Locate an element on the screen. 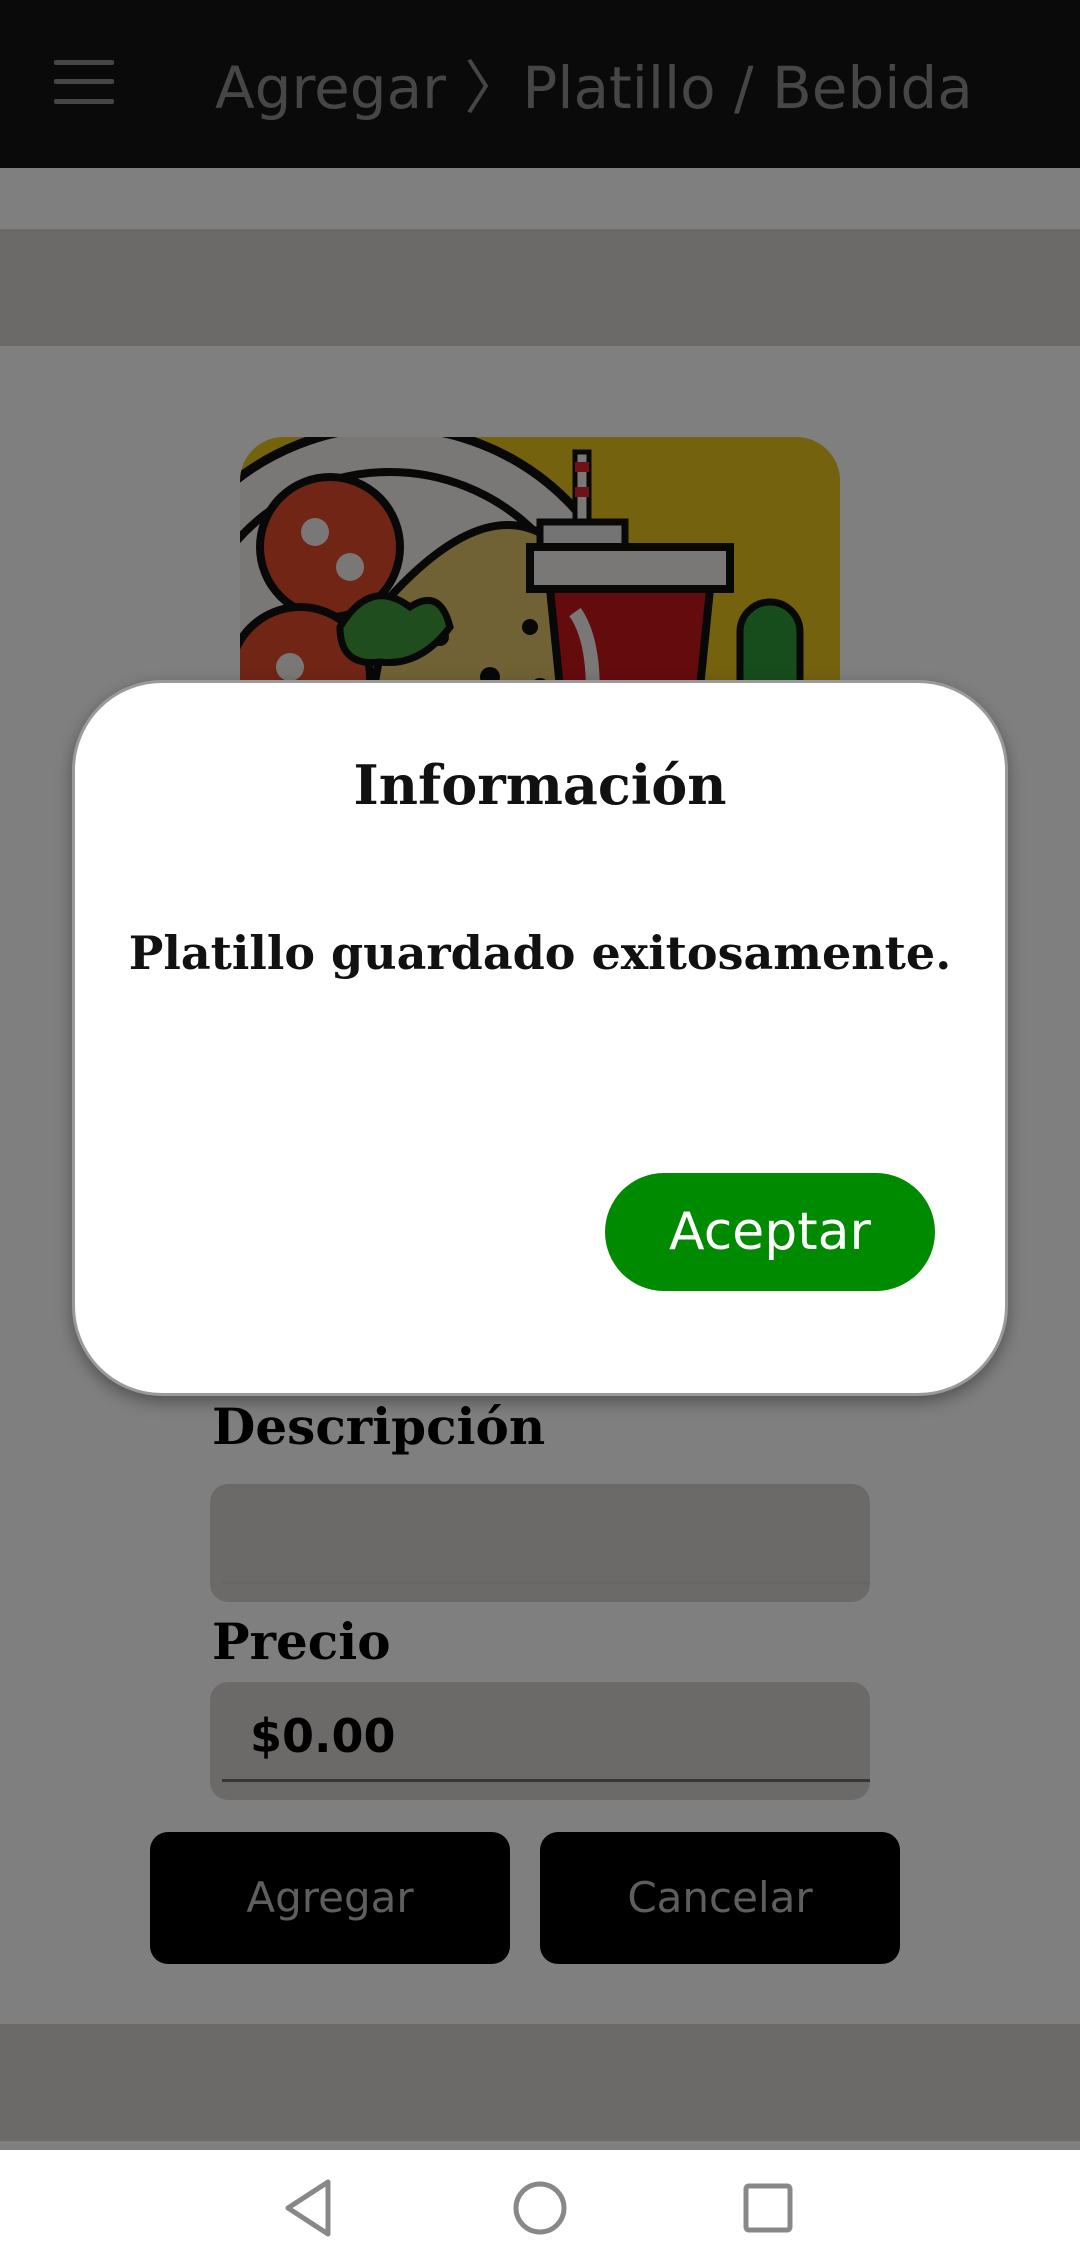  system-nav-bar is located at coordinates (540, 2209).